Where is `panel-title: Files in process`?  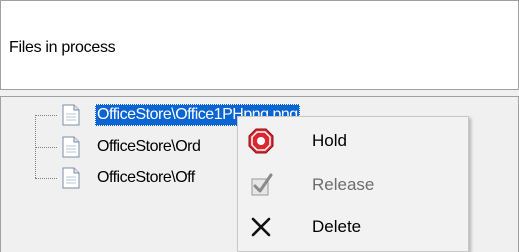
panel-title: Files in process is located at coordinates (62, 47).